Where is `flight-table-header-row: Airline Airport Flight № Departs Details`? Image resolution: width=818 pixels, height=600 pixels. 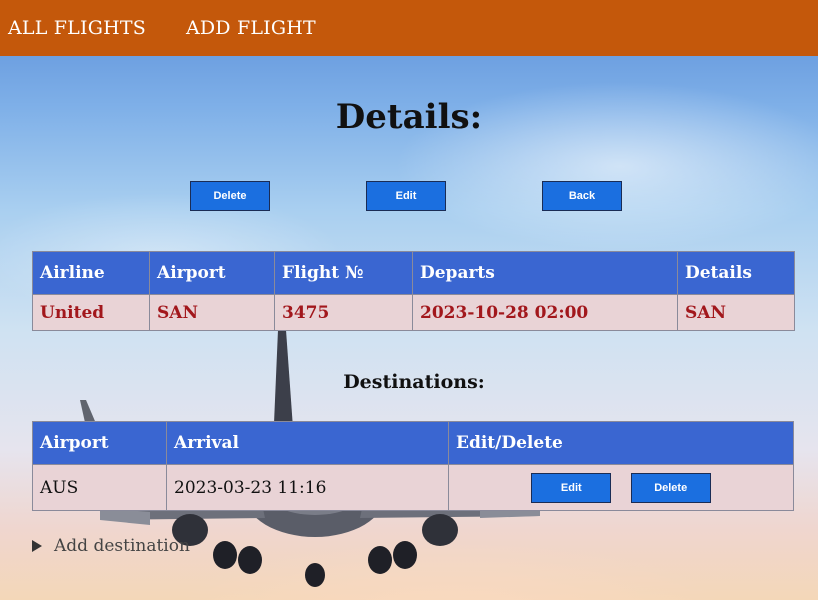
flight-table-header-row: Airline Airport Flight № Departs Details is located at coordinates (413, 273).